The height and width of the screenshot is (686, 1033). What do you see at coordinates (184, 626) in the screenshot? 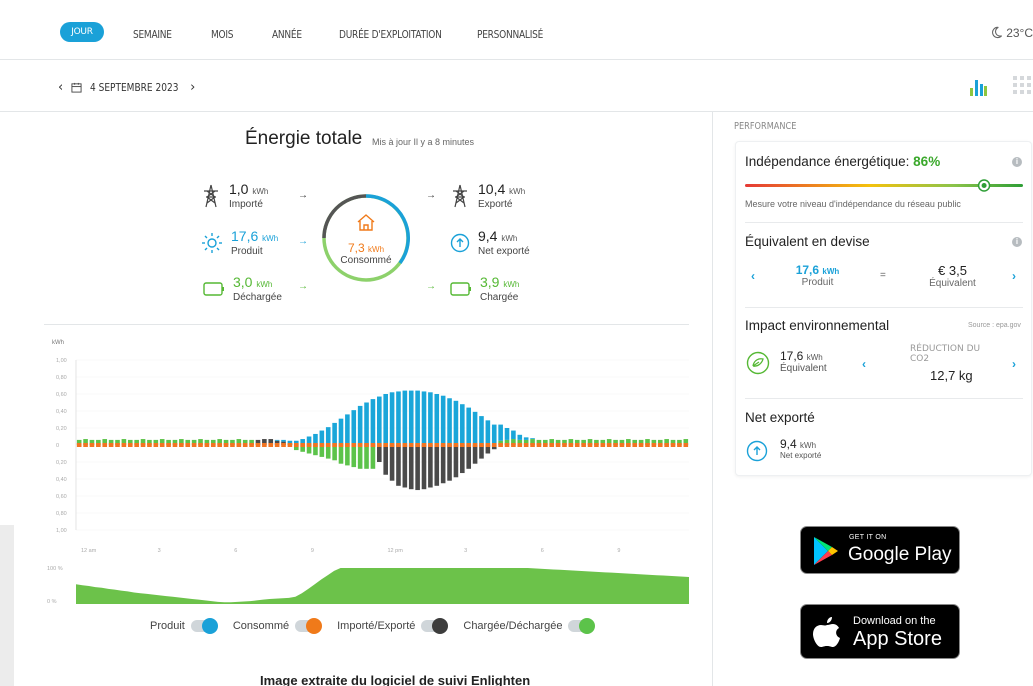
I see `legend-produced: Produit` at bounding box center [184, 626].